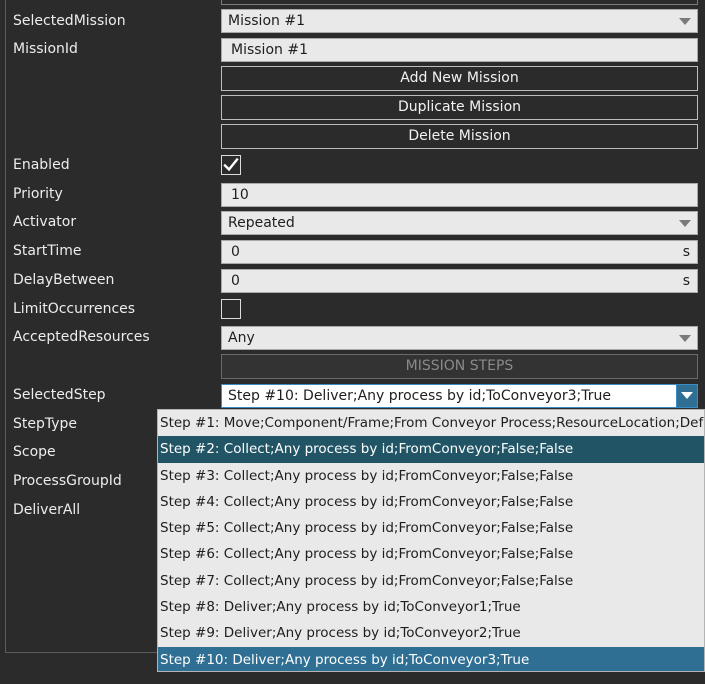  Describe the element at coordinates (459, 78) in the screenshot. I see `add-new-mission-button: Add New Mission` at that location.